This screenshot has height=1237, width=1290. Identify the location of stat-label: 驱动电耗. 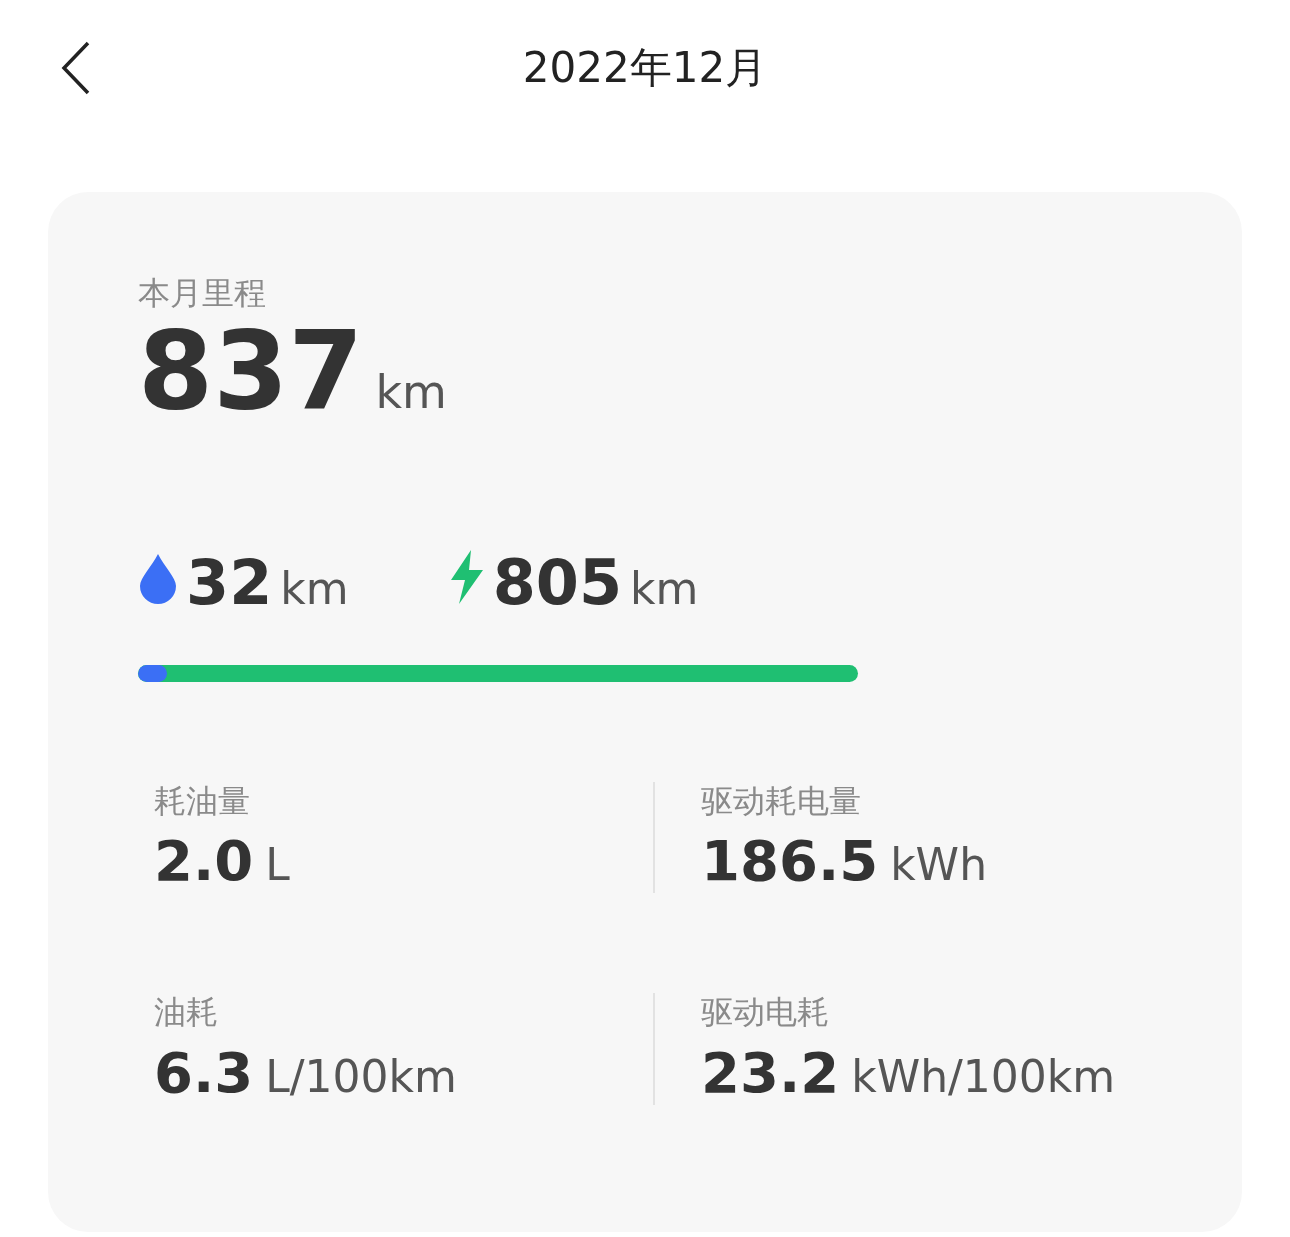
(765, 1012).